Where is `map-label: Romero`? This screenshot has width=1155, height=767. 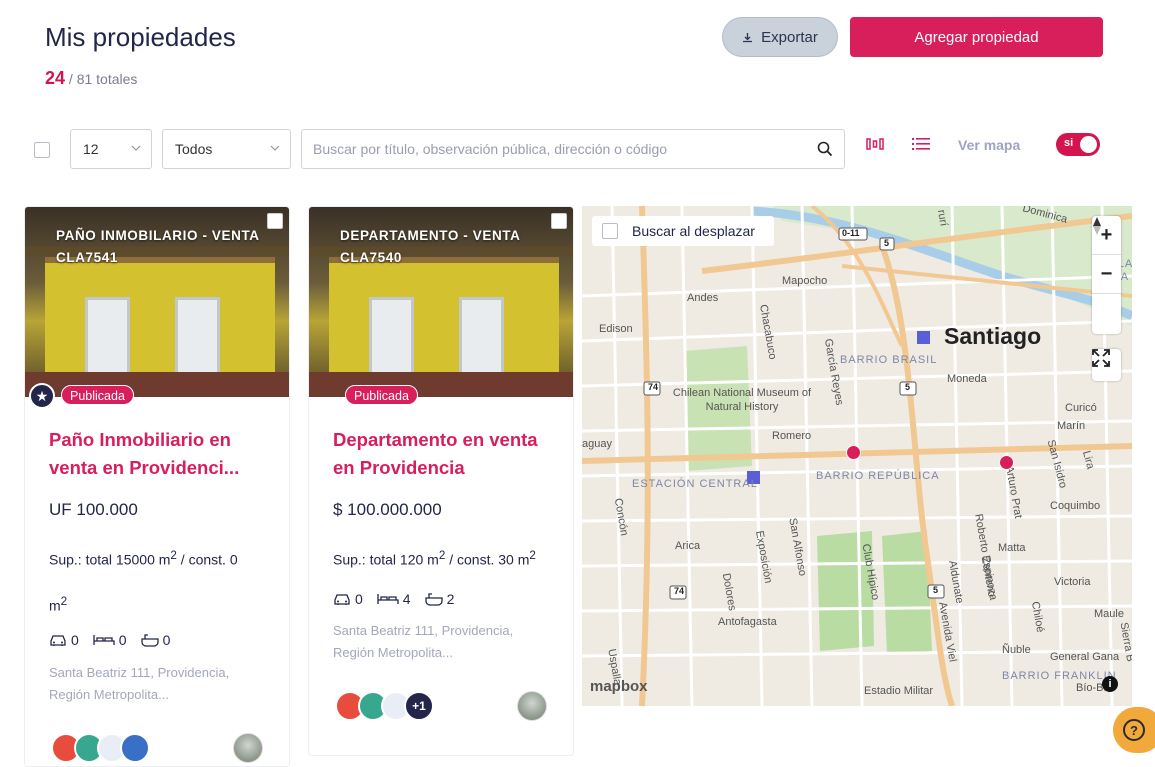 map-label: Romero is located at coordinates (792, 436).